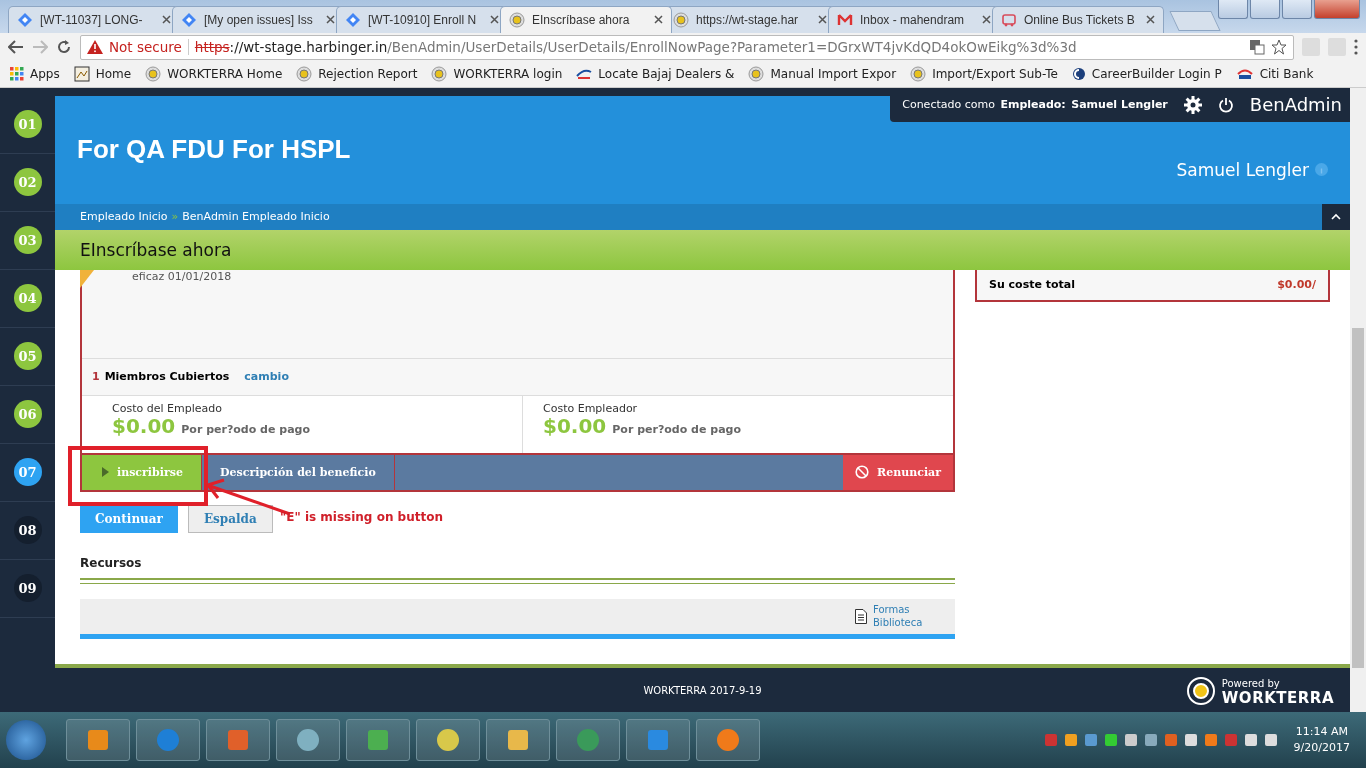  Describe the element at coordinates (113, 74) in the screenshot. I see `bookmark-link: Home` at that location.